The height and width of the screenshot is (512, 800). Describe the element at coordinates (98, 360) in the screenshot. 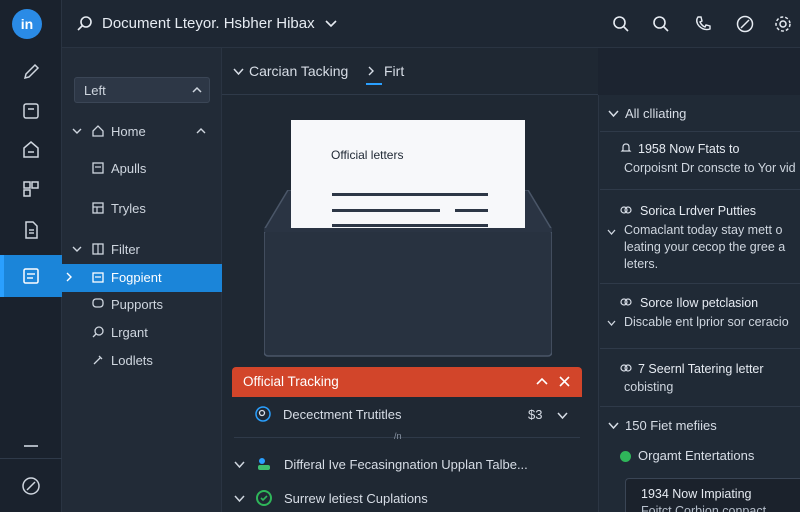

I see `tools-icon` at that location.